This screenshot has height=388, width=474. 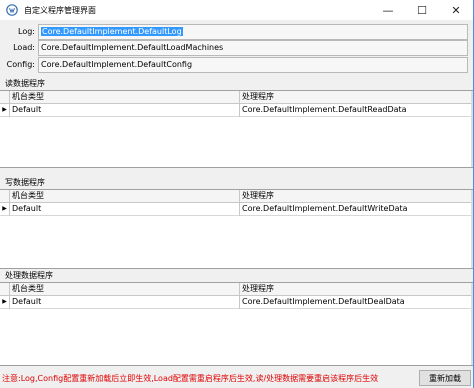 What do you see at coordinates (25, 83) in the screenshot?
I see `read-data-title: 读数据程序` at bounding box center [25, 83].